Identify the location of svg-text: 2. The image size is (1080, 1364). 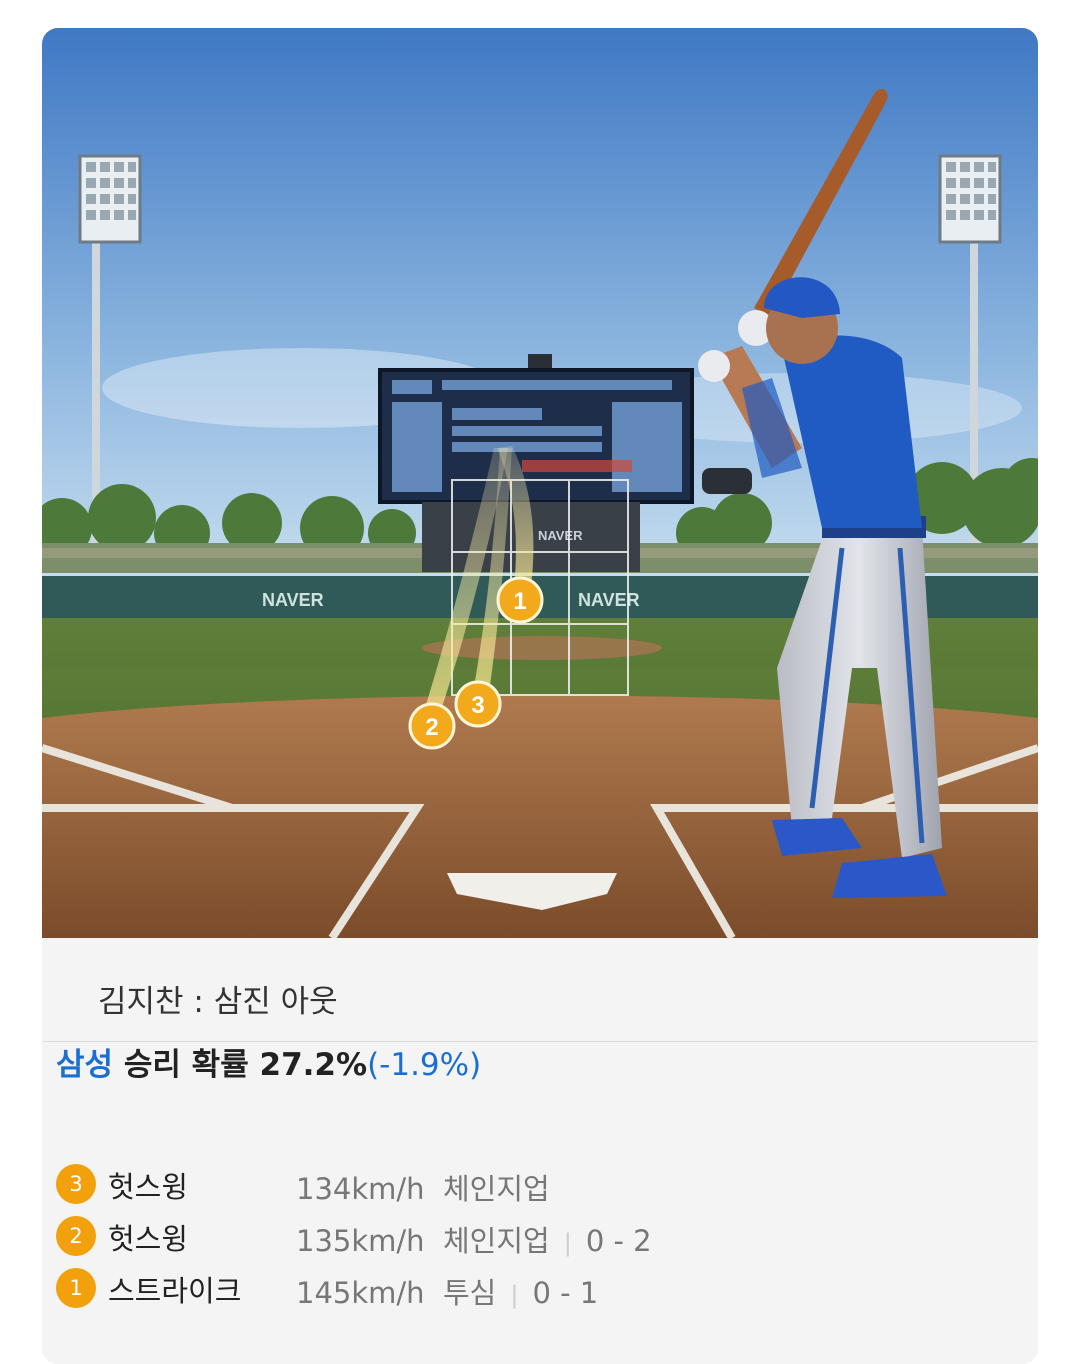
(431, 727).